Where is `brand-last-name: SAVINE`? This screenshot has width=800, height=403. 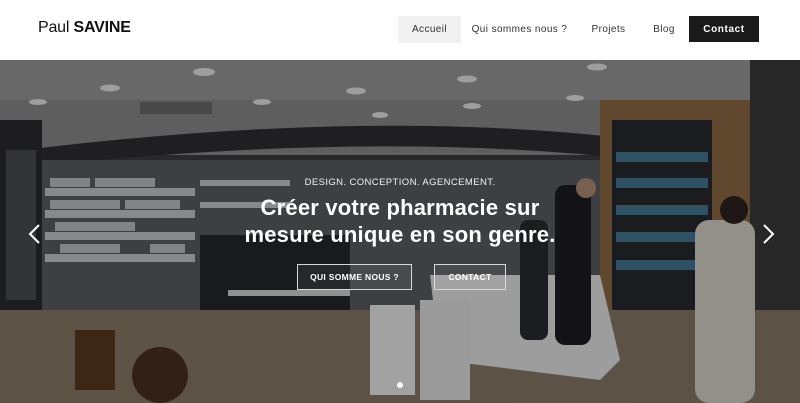 brand-last-name: SAVINE is located at coordinates (102, 27).